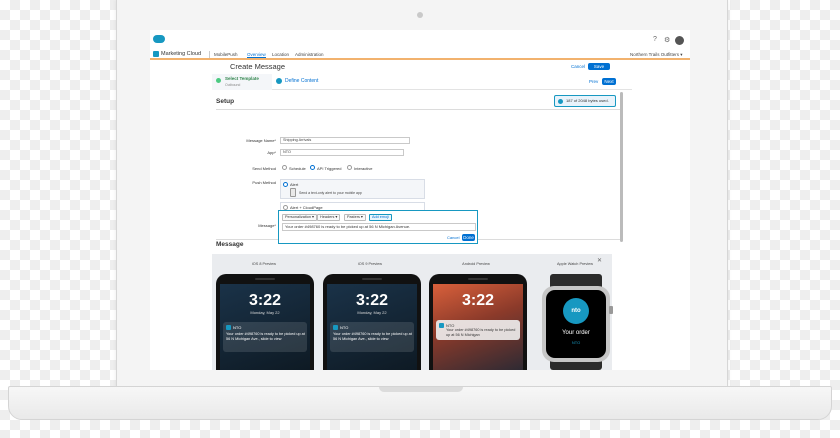 This screenshot has height=438, width=840. I want to click on radio-alert, so click(285, 184).